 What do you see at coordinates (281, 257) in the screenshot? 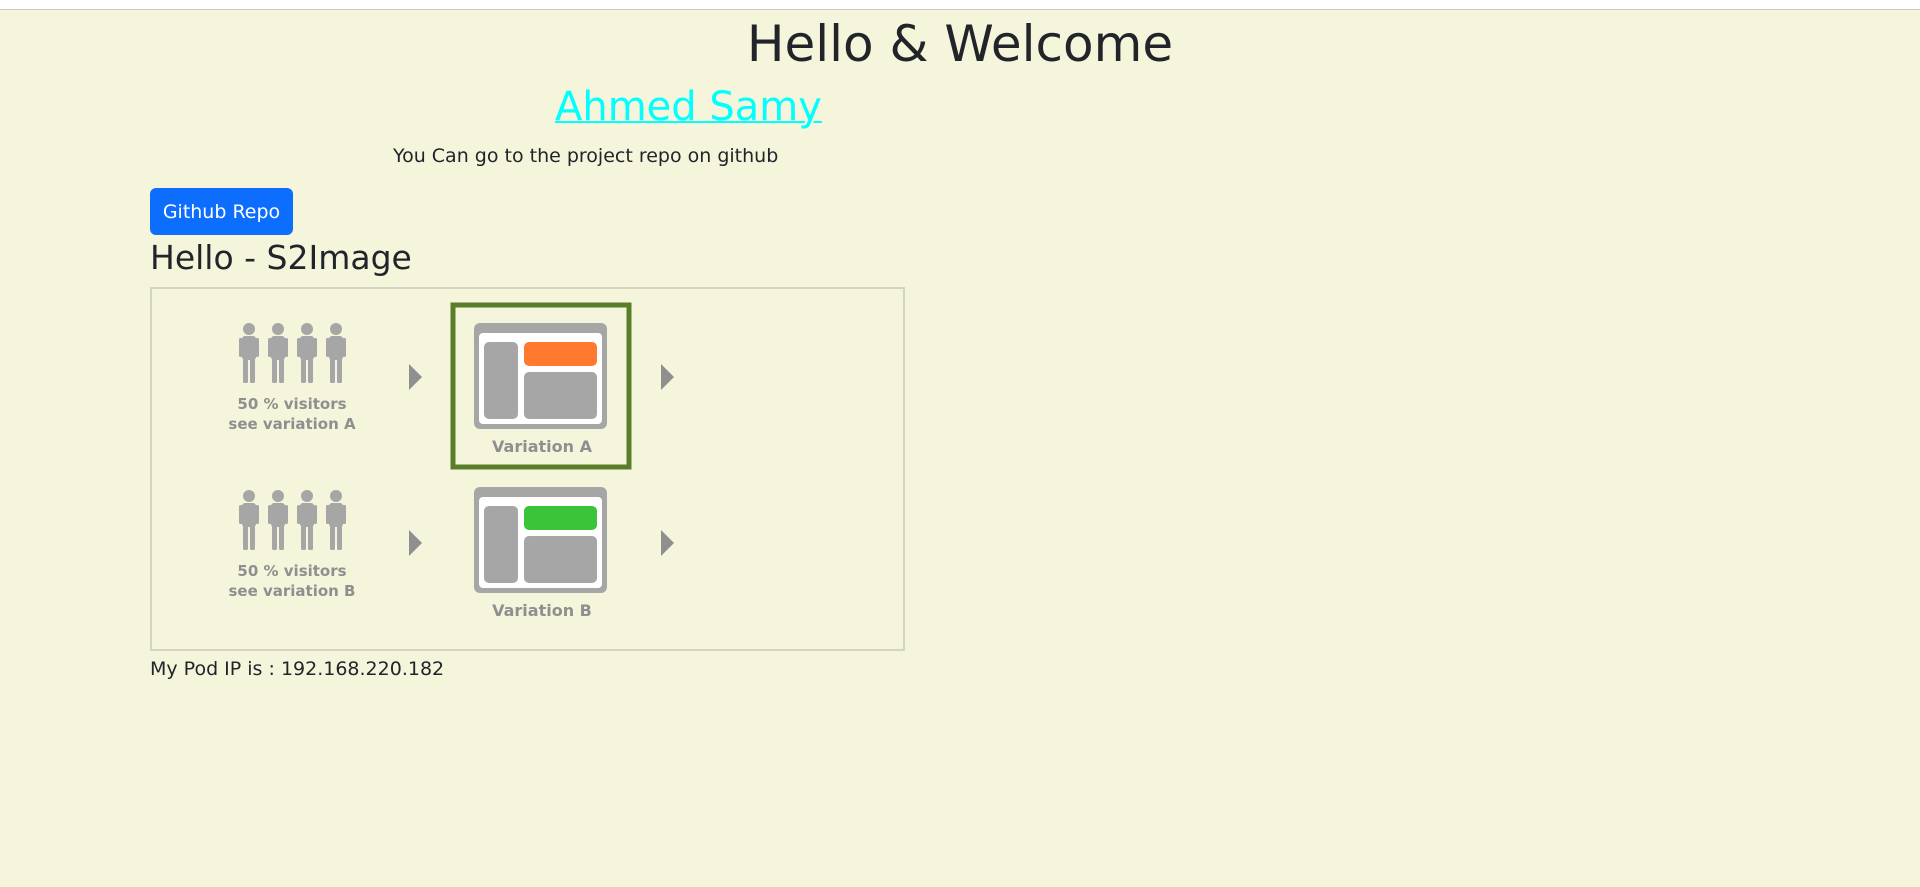
I see `section-title: Hello - S2Image` at bounding box center [281, 257].